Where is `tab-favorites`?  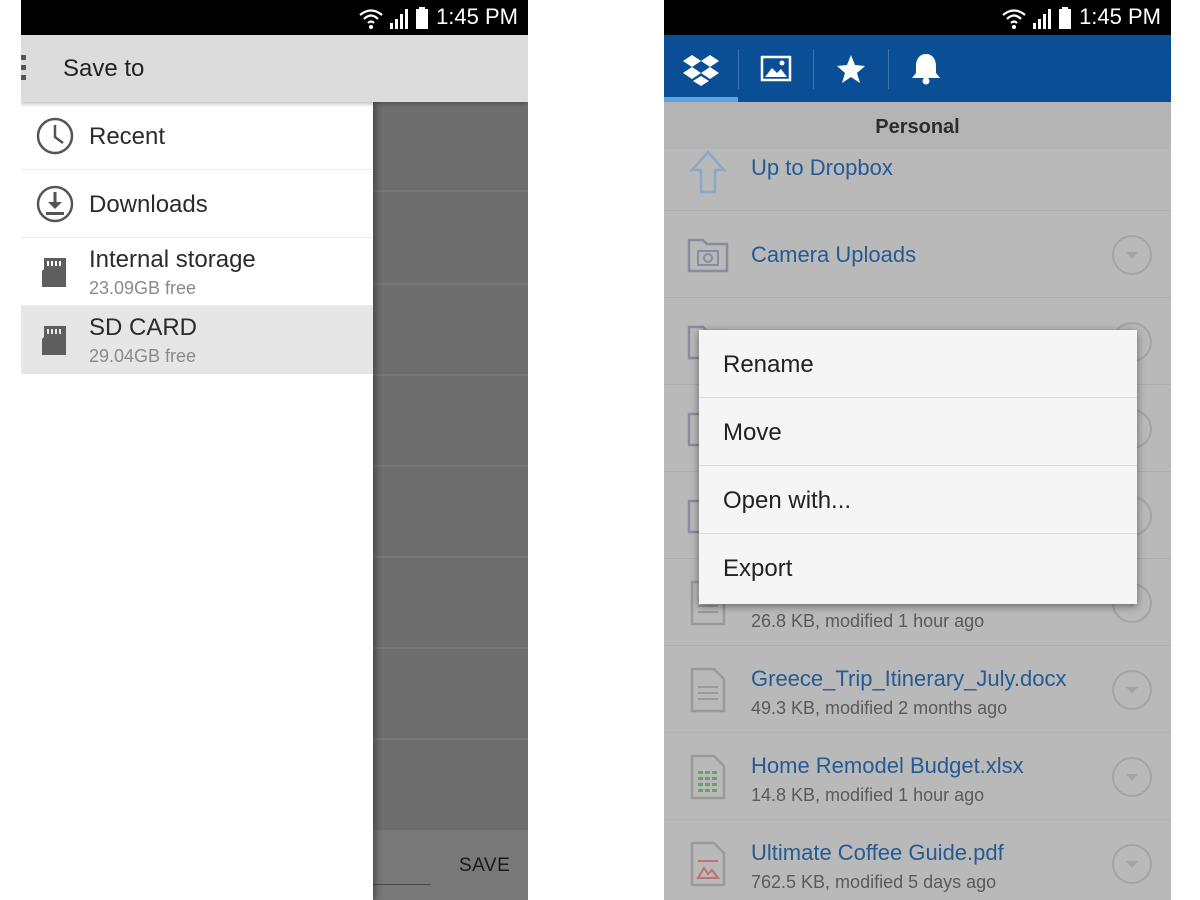 tab-favorites is located at coordinates (851, 68).